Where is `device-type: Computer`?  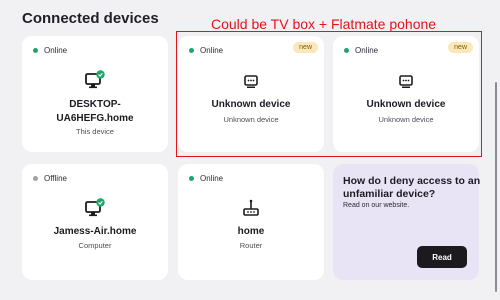
device-type: Computer is located at coordinates (95, 245).